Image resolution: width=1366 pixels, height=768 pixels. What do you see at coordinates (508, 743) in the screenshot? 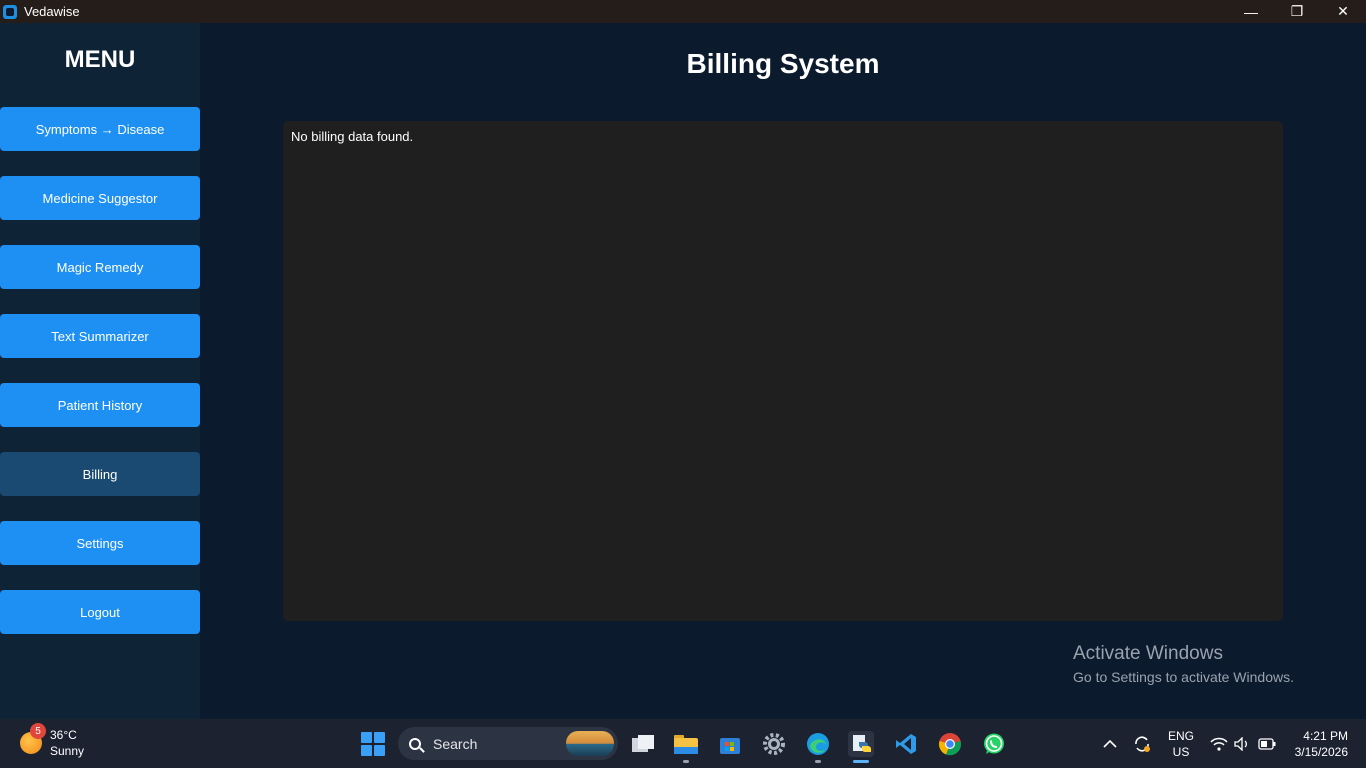
I see `taskbar-search: Search` at bounding box center [508, 743].